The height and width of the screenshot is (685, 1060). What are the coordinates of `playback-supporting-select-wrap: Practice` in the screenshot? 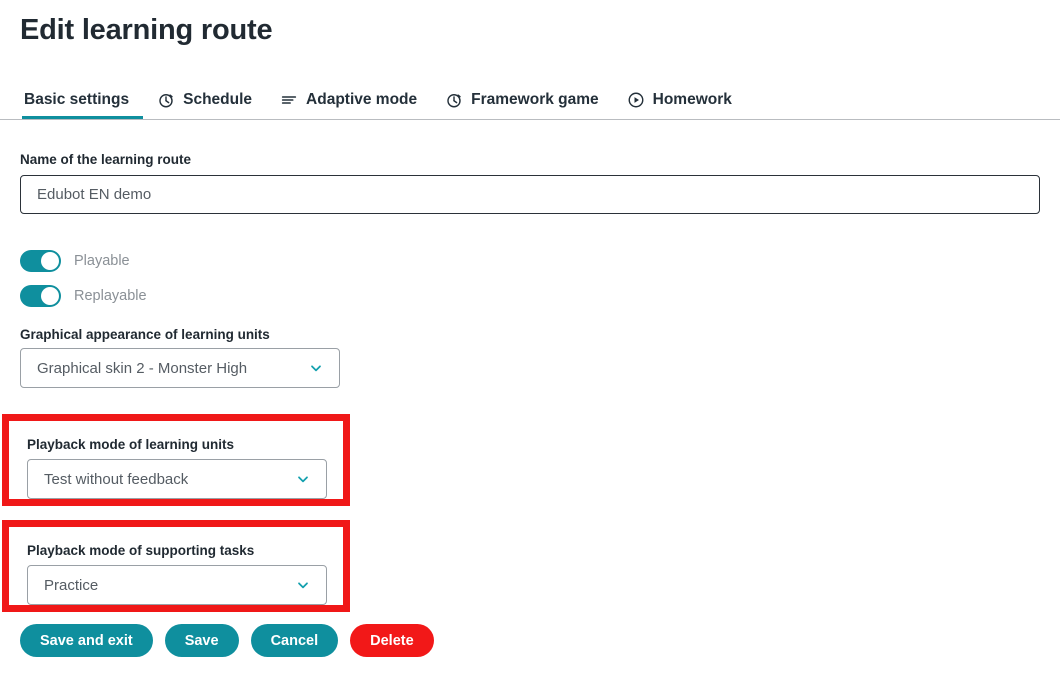 It's located at (187, 585).